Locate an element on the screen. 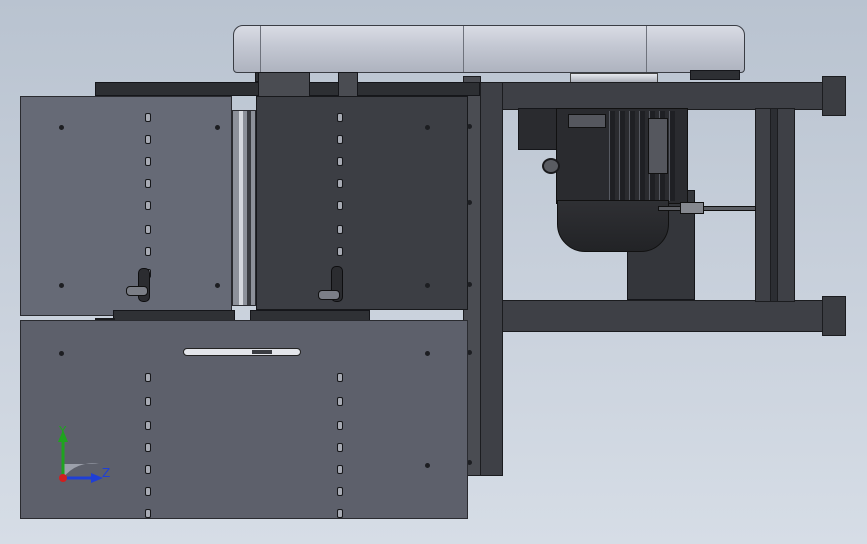 Image resolution: width=867 pixels, height=544 pixels. motor-terminal-box is located at coordinates (538, 129).